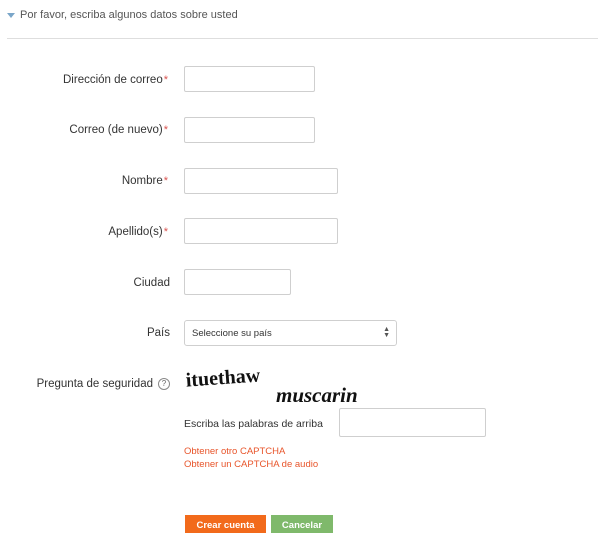 The height and width of the screenshot is (537, 598). What do you see at coordinates (237, 282) in the screenshot?
I see `city-input` at bounding box center [237, 282].